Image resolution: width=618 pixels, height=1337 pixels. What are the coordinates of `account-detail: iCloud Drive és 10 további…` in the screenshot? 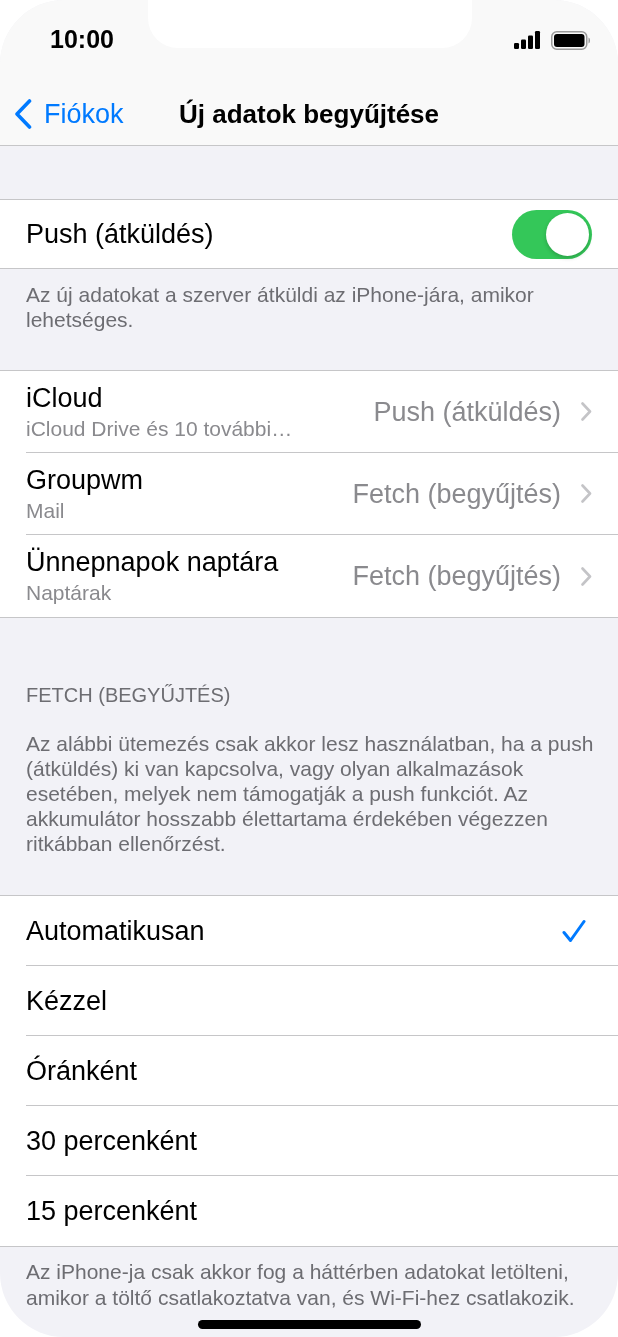 It's located at (159, 428).